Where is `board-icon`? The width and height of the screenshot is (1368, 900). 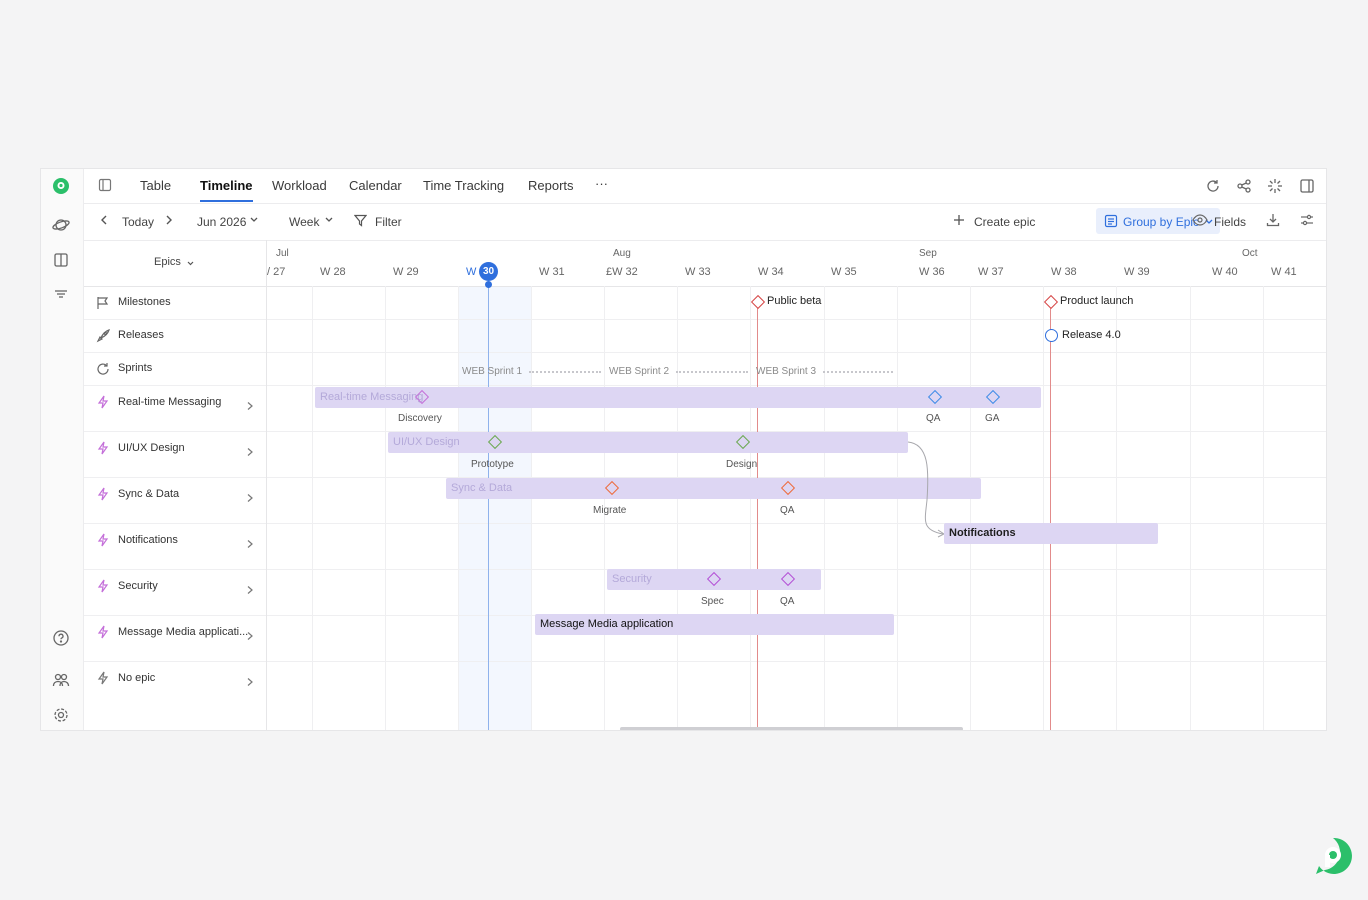
board-icon is located at coordinates (61, 260).